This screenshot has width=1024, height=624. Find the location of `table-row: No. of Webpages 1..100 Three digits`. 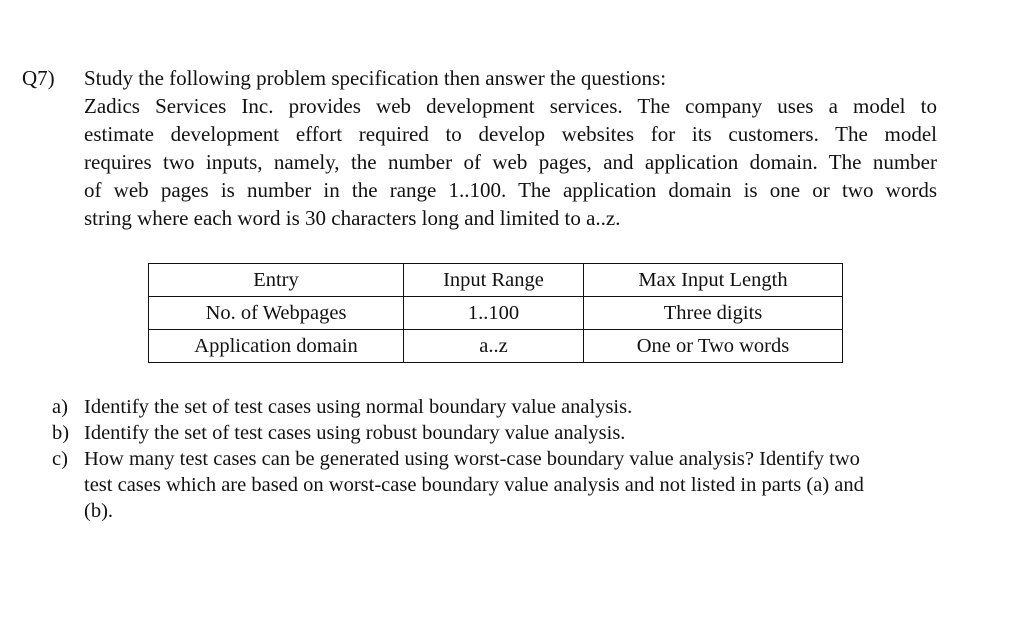

table-row: No. of Webpages 1..100 Three digits is located at coordinates (495, 313).